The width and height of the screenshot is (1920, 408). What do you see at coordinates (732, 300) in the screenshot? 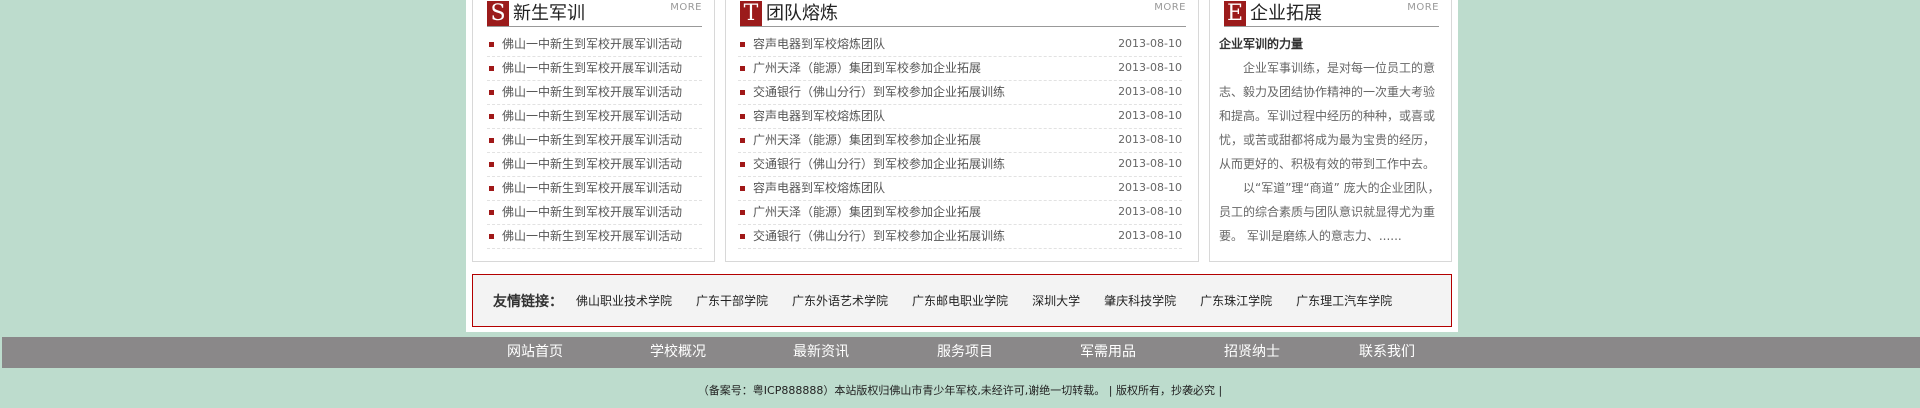
I see `friend-link: 广东干部学院` at bounding box center [732, 300].